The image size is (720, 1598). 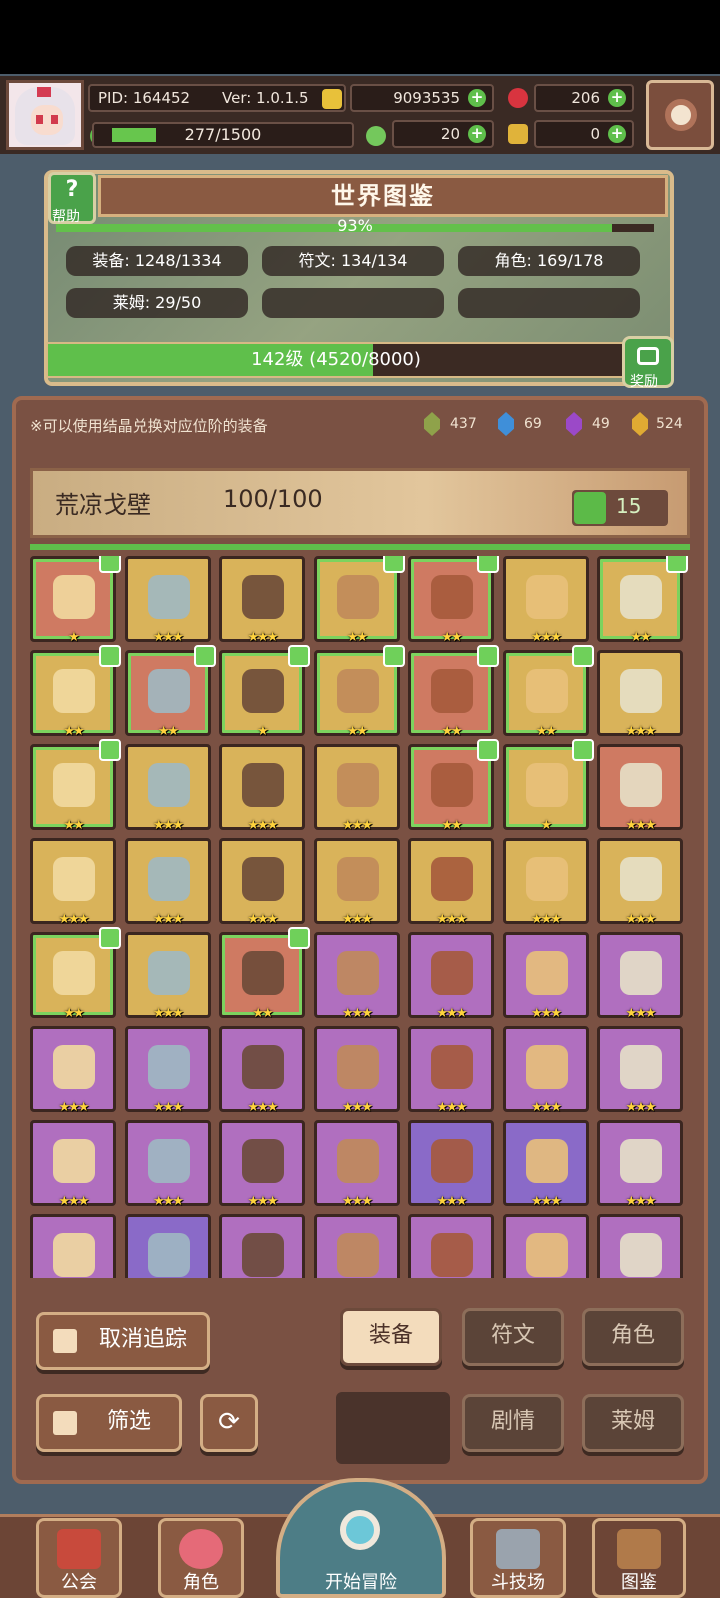 I want to click on start-adventure-label: 开始冒险, so click(x=361, y=1582).